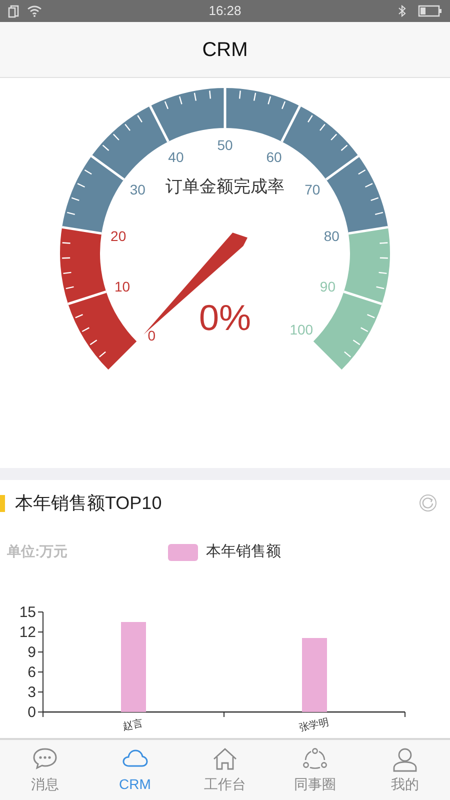 The image size is (450, 800). What do you see at coordinates (133, 726) in the screenshot?
I see `x-tick-label: 赵言` at bounding box center [133, 726].